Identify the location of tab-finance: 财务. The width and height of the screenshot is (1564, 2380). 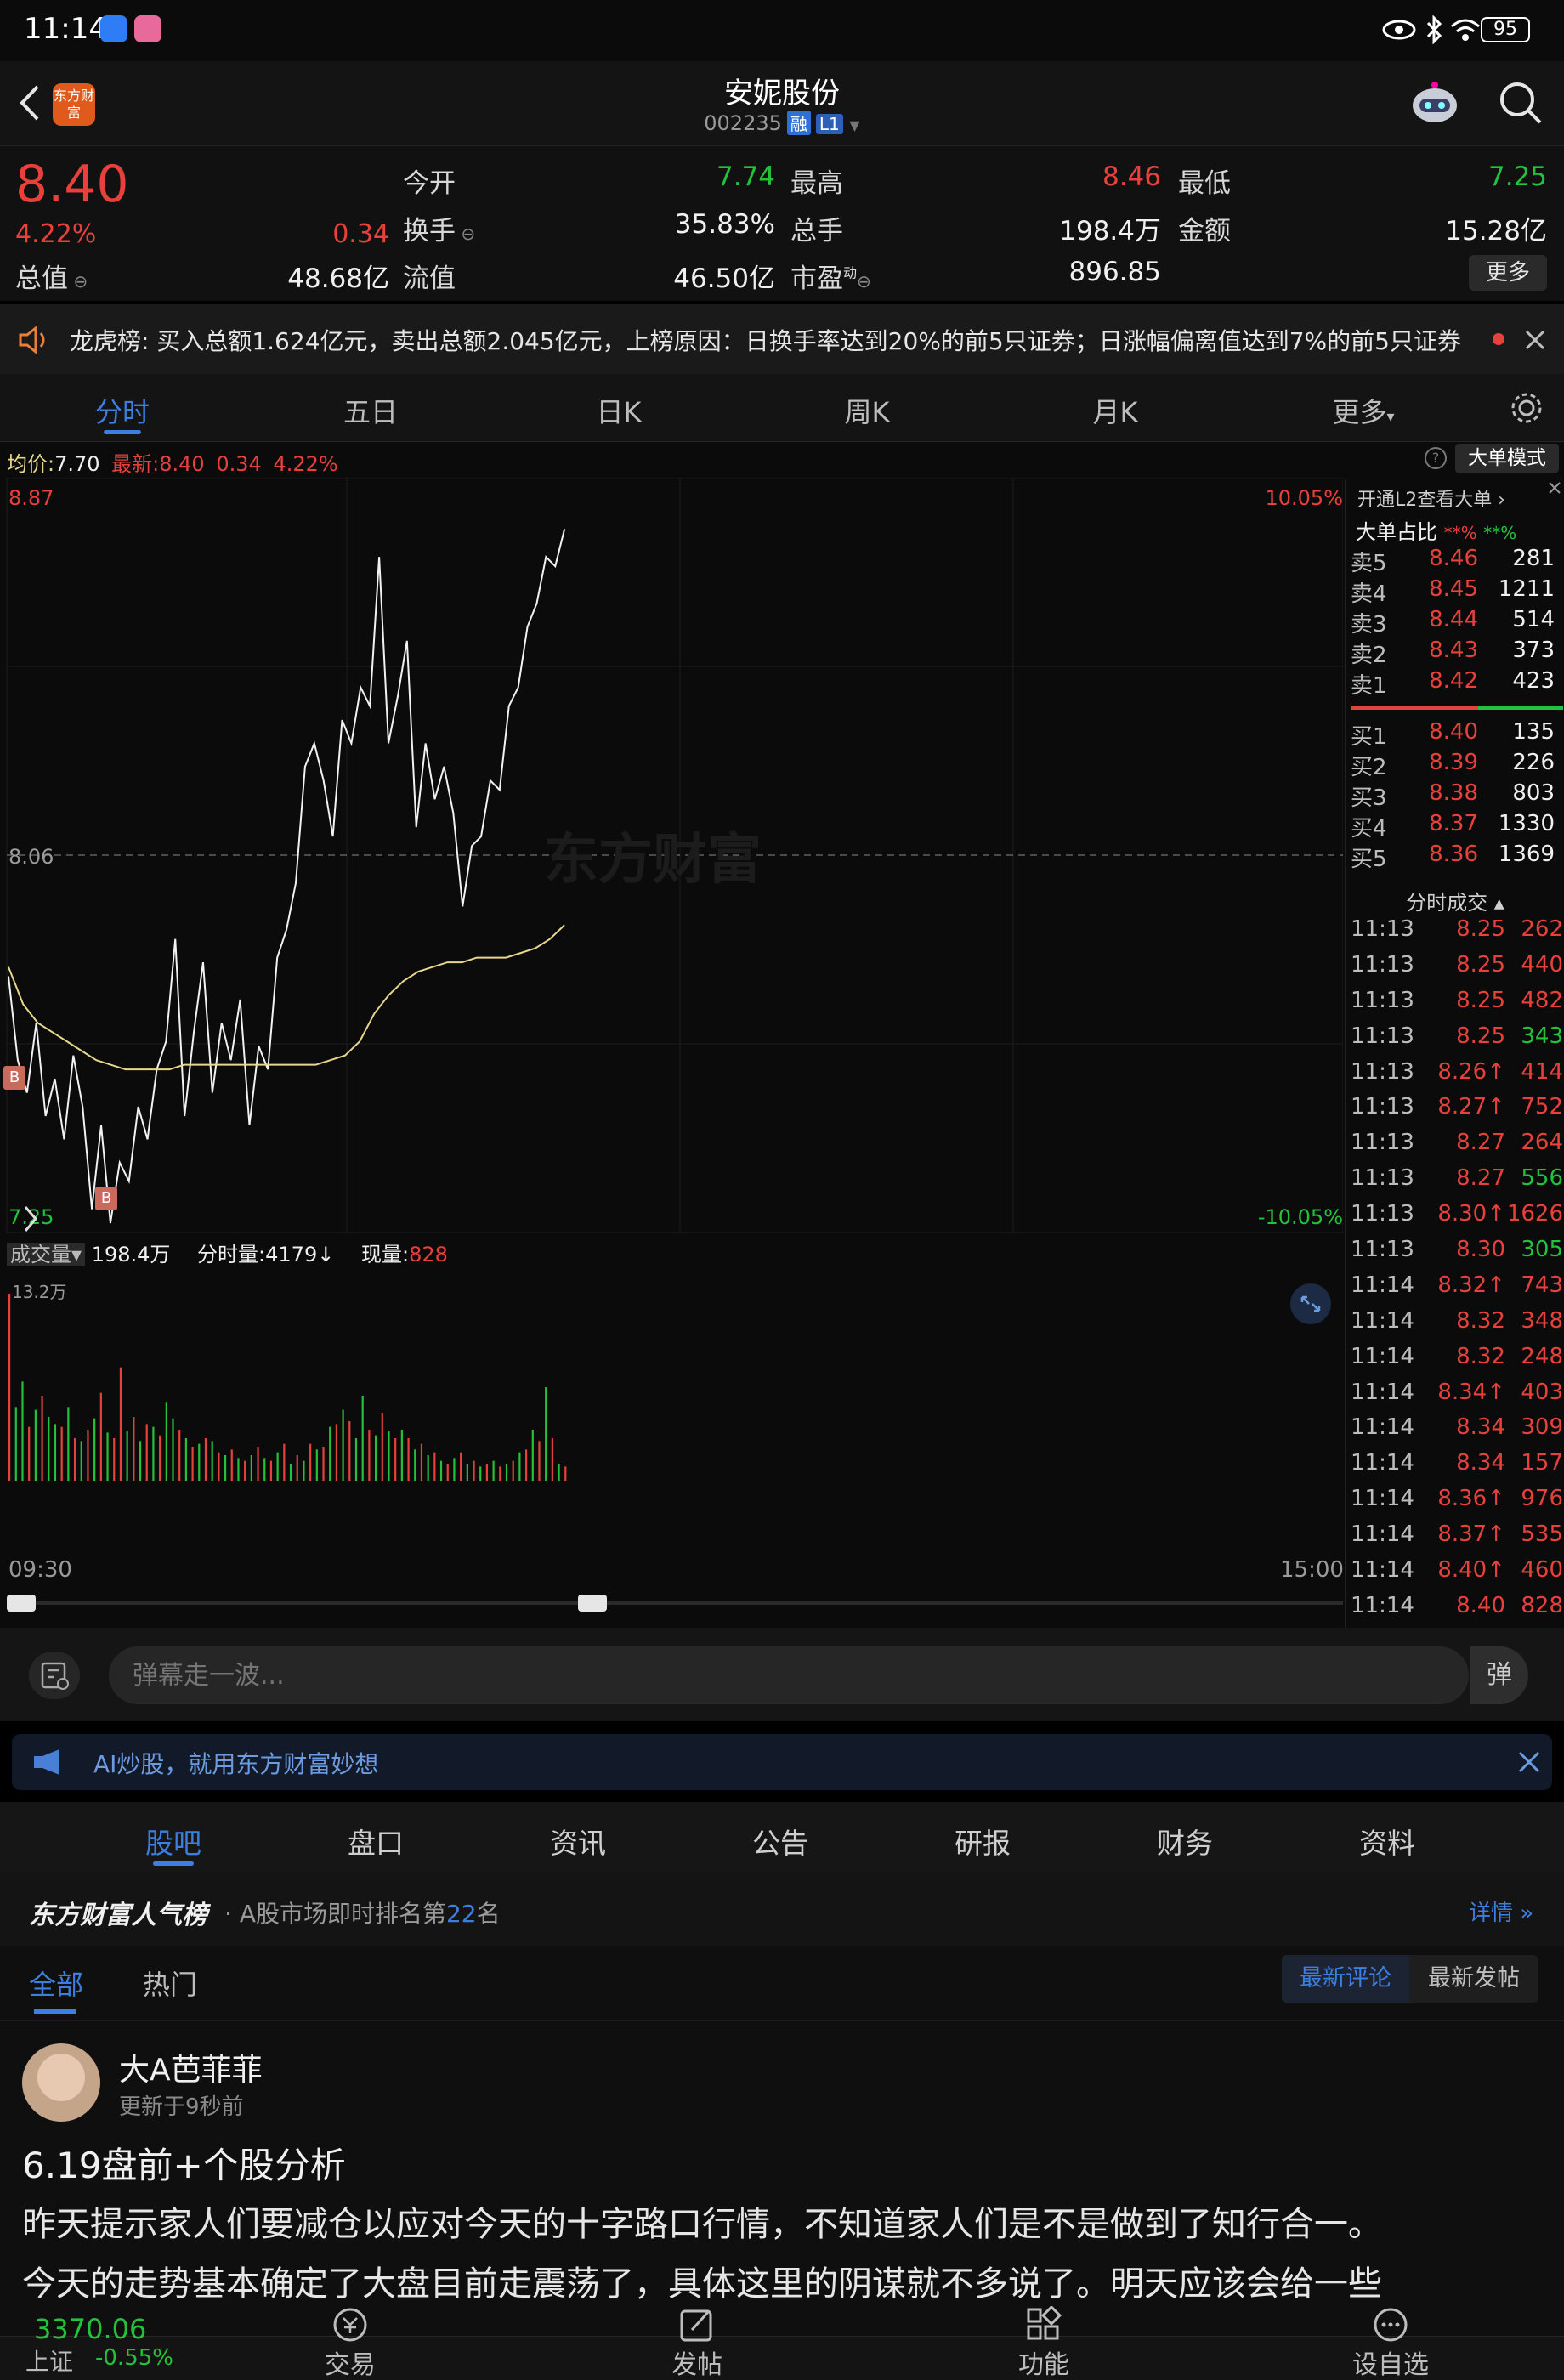
(1185, 1841).